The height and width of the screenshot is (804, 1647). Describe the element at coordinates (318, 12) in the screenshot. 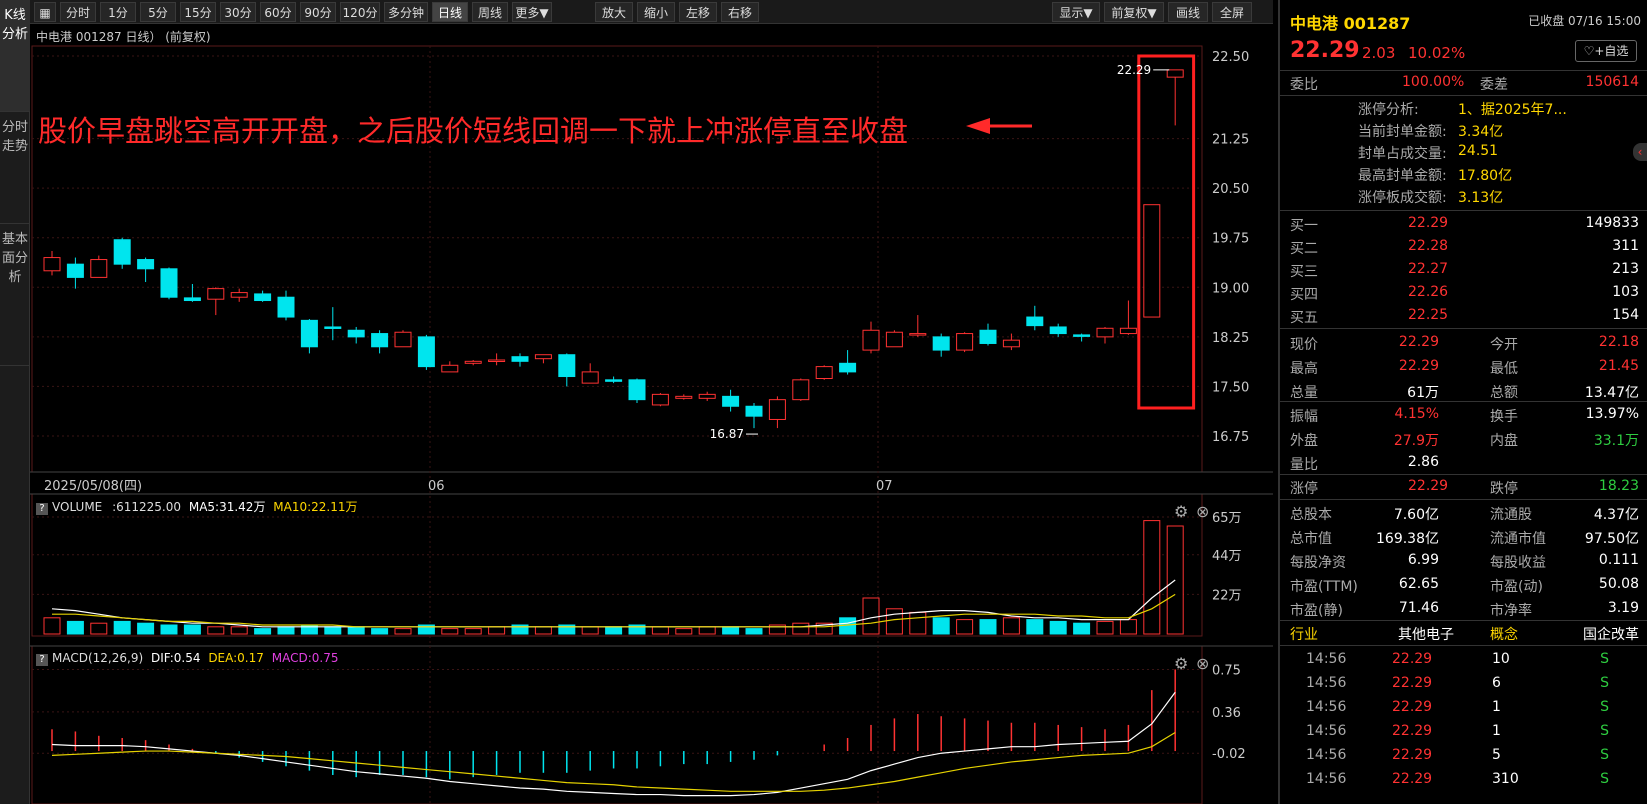

I see `period-button: 90分` at that location.